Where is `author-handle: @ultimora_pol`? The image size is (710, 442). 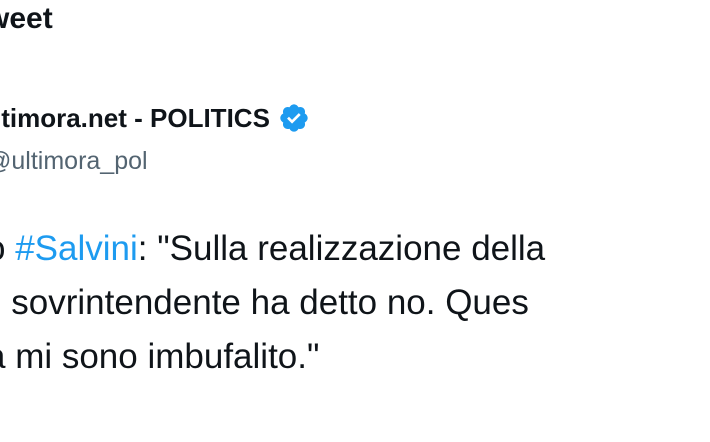 author-handle: @ultimora_pol is located at coordinates (74, 161).